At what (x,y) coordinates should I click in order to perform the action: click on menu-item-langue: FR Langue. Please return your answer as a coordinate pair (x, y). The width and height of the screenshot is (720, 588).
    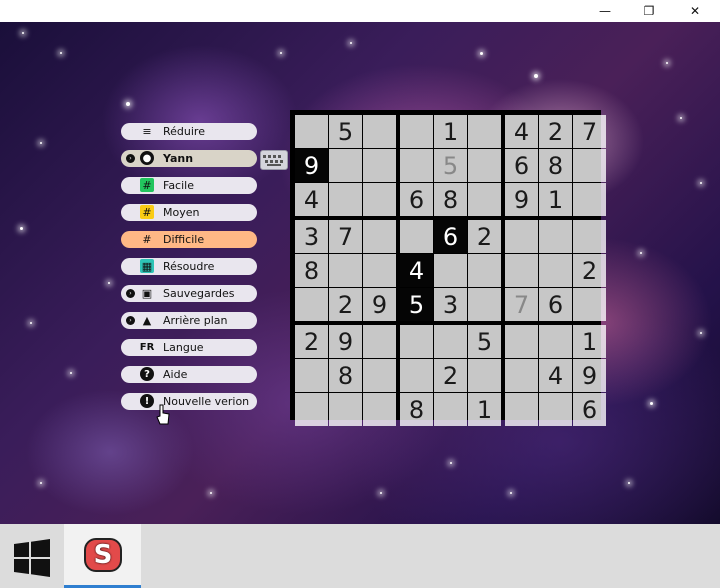
    Looking at the image, I should click on (189, 347).